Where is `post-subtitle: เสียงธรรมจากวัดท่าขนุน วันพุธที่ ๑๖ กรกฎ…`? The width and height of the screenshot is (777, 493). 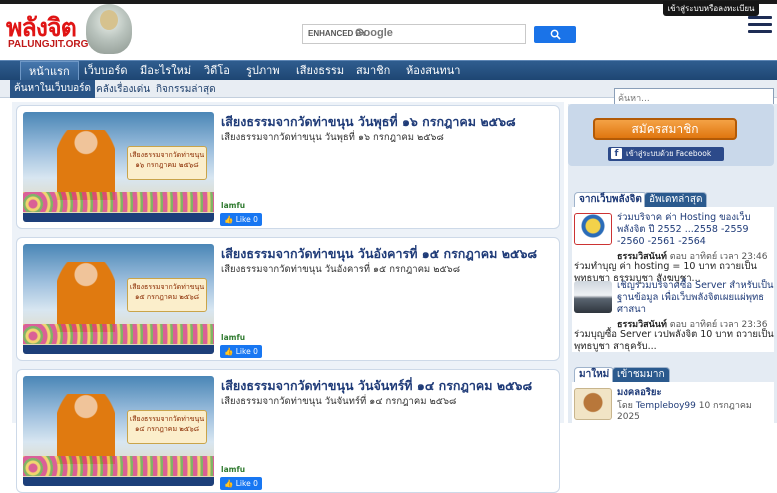 post-subtitle: เสียงธรรมจากวัดท่าขนุน วันพุธที่ ๑๖ กรกฎ… is located at coordinates (332, 137).